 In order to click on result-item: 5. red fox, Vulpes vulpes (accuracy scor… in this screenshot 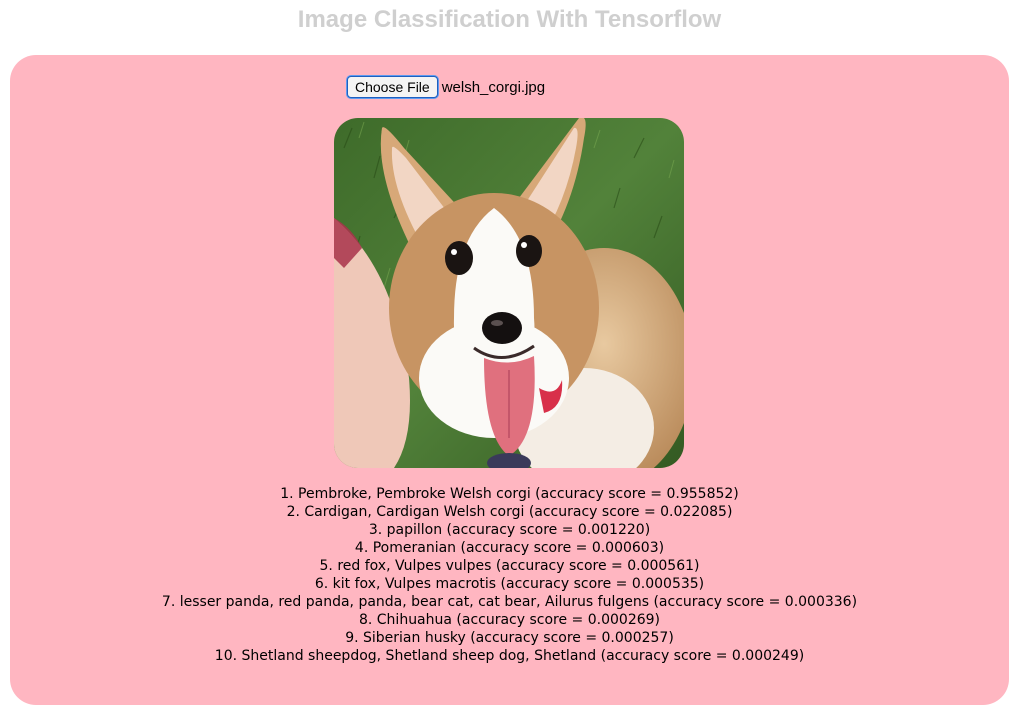, I will do `click(509, 566)`.